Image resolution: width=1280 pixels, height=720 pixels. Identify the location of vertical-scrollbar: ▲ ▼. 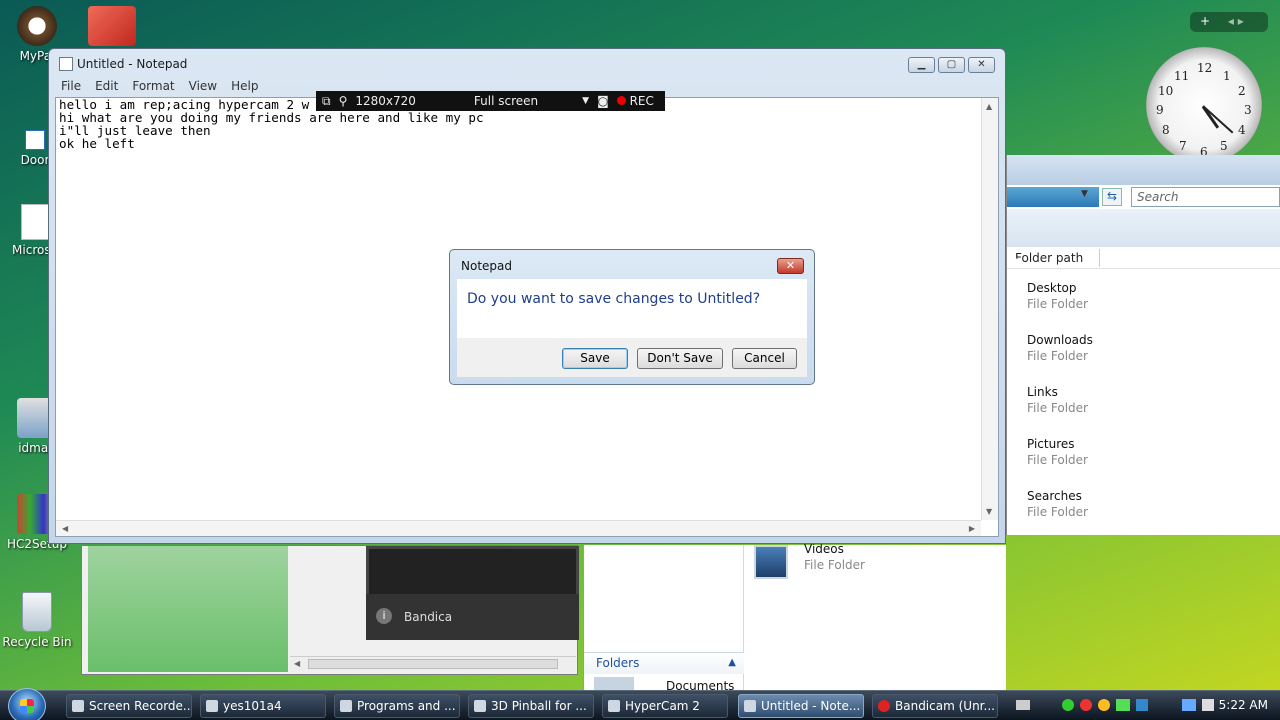
(989, 309).